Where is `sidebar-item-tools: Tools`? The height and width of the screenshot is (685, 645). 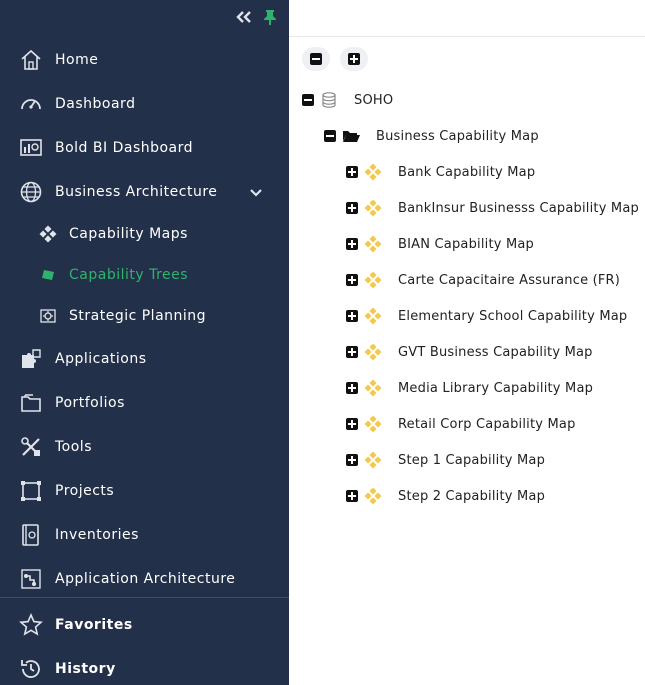 sidebar-item-tools: Tools is located at coordinates (144, 447).